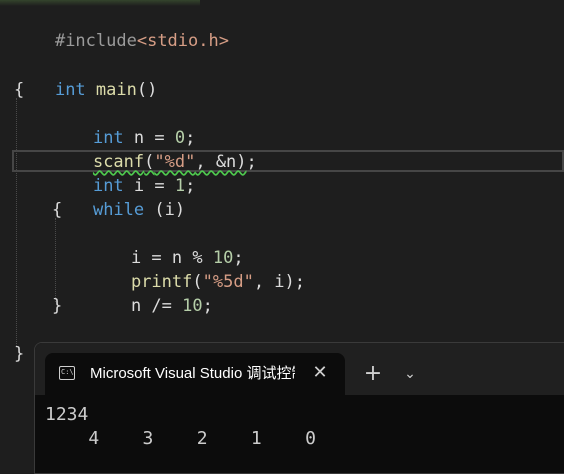  What do you see at coordinates (174, 162) in the screenshot?
I see `code-line-scanf: scanf("%d", &n);` at bounding box center [174, 162].